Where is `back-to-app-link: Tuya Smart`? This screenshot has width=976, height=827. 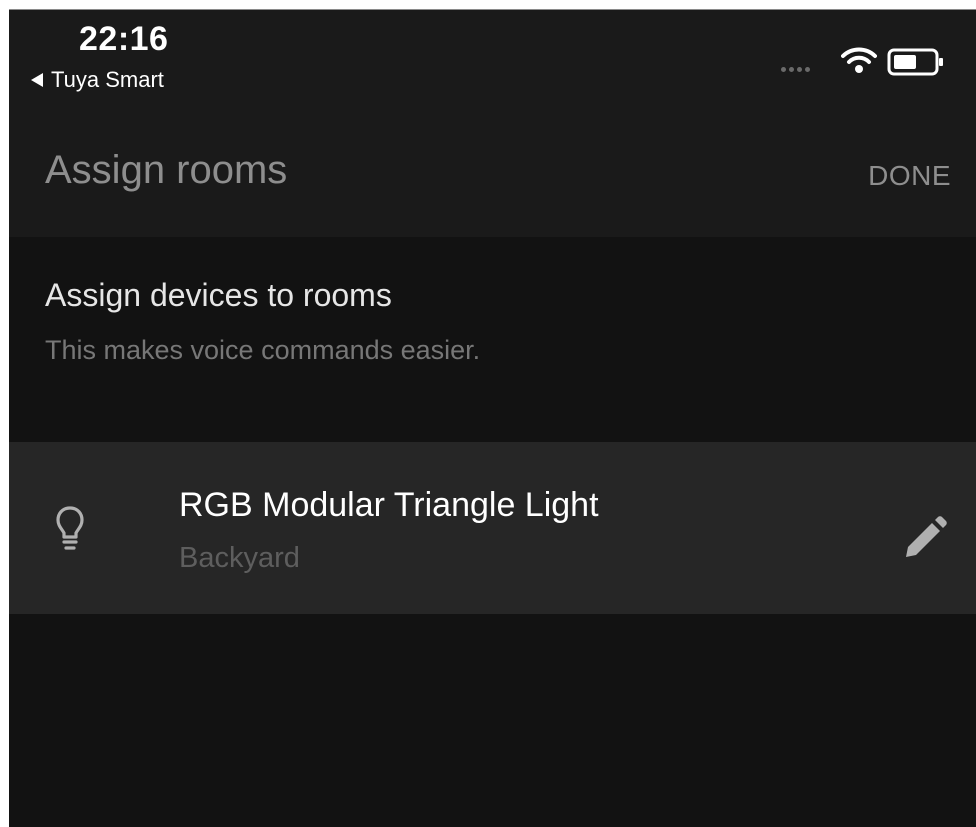 back-to-app-link: Tuya Smart is located at coordinates (97, 80).